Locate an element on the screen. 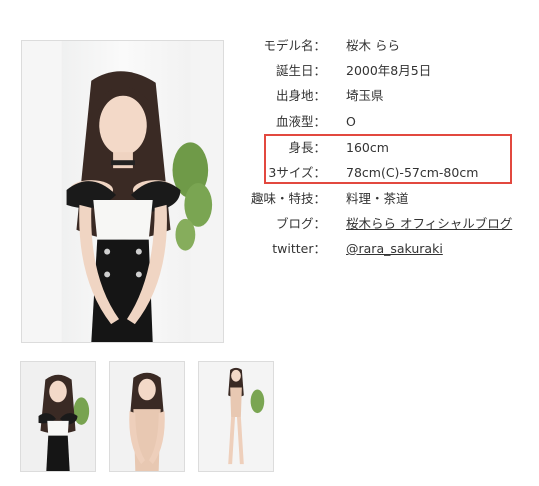  profile-row-birthplace: 出身地： 埼玉県 is located at coordinates (385, 96).